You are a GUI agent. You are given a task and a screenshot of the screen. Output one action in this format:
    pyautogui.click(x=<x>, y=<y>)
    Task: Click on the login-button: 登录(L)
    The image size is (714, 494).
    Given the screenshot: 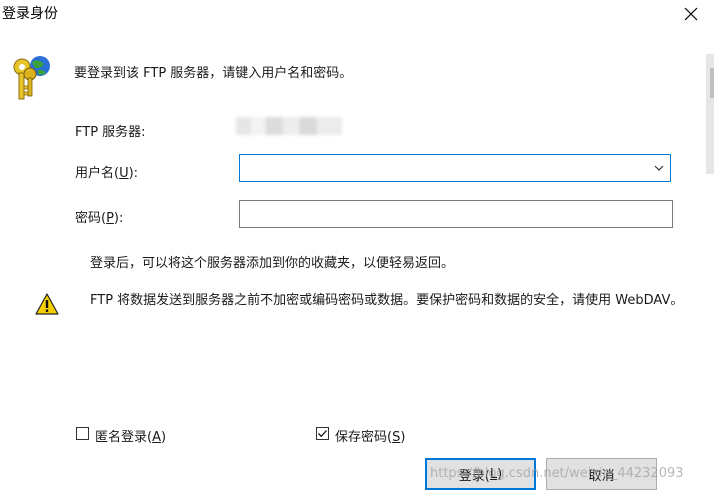 What is the action you would take?
    pyautogui.click(x=480, y=474)
    